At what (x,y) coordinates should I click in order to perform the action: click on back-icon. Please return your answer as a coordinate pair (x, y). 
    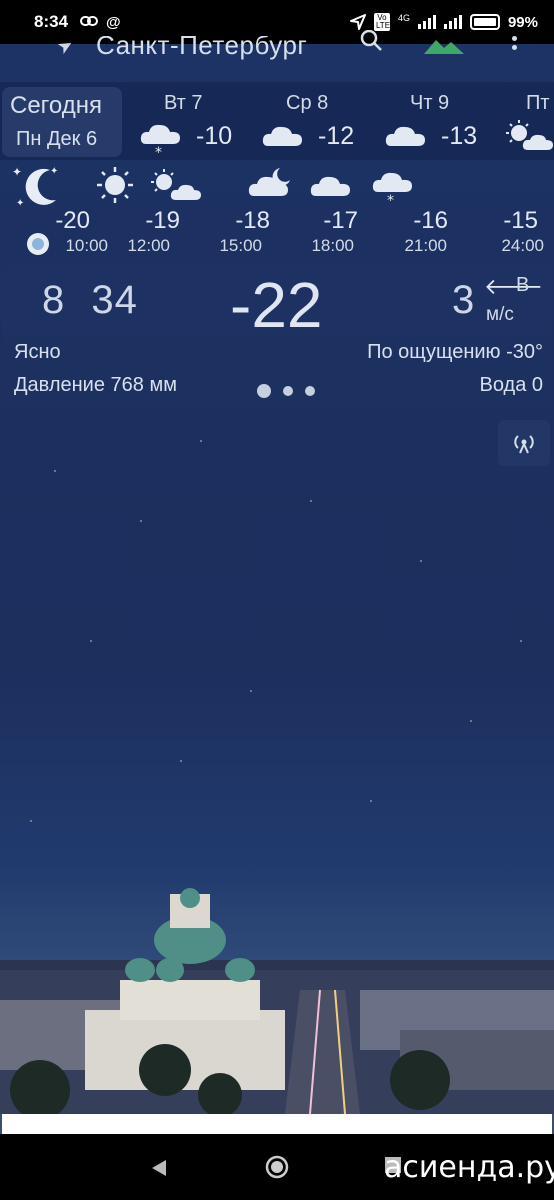
    Looking at the image, I should click on (159, 1168).